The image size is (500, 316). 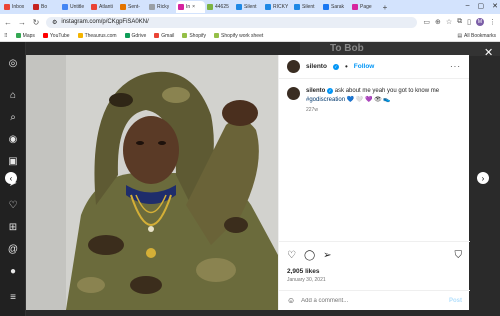 What do you see at coordinates (312, 110) in the screenshot?
I see `caption-age: 227w` at bounding box center [312, 110].